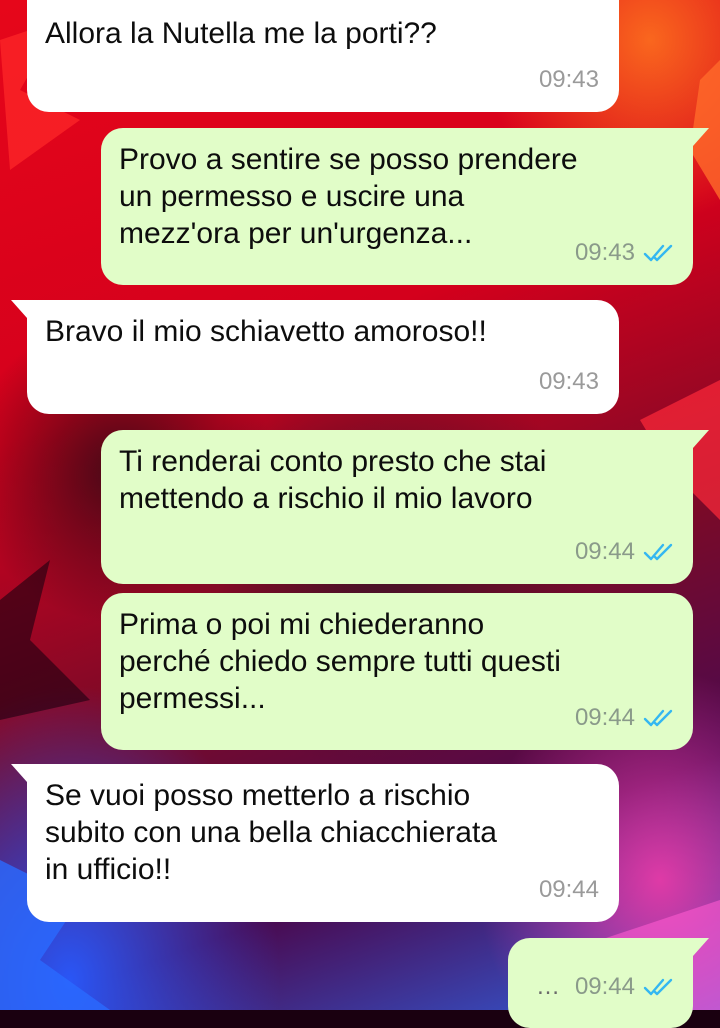 The height and width of the screenshot is (1028, 720). What do you see at coordinates (323, 56) in the screenshot?
I see `message-bubble-incoming: Allora la Nutella me la porti?? 09:43` at bounding box center [323, 56].